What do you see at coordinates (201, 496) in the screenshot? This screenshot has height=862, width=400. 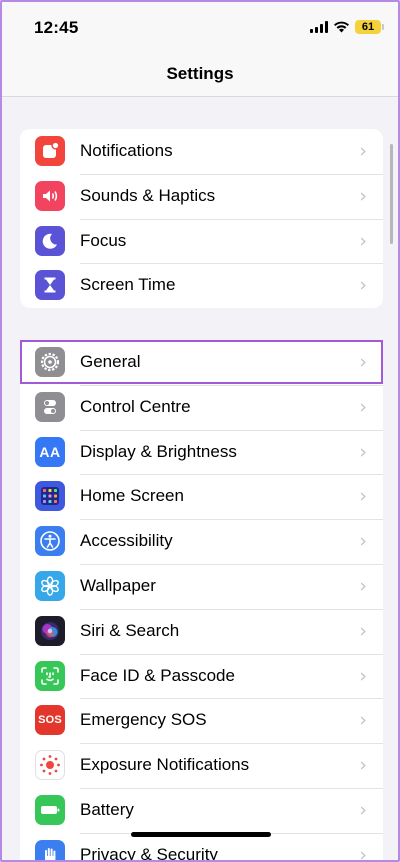 I see `settings-row-home-screen: Home Screen ›` at bounding box center [201, 496].